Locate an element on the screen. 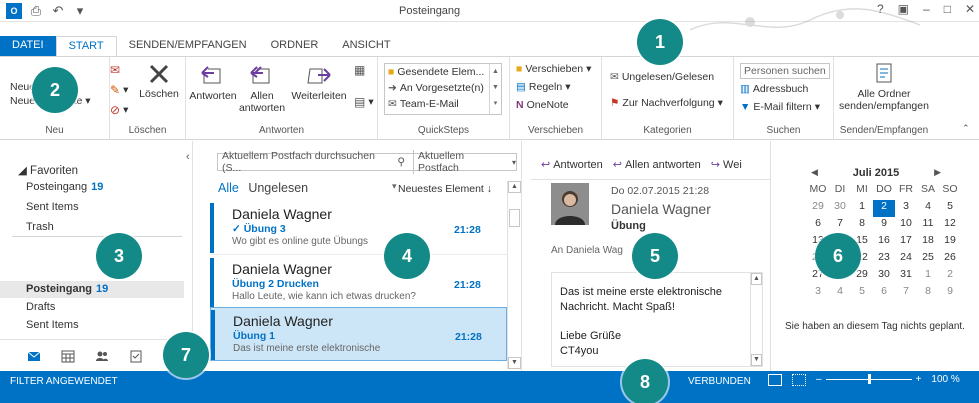  tasks-nav-icon is located at coordinates (136, 356).